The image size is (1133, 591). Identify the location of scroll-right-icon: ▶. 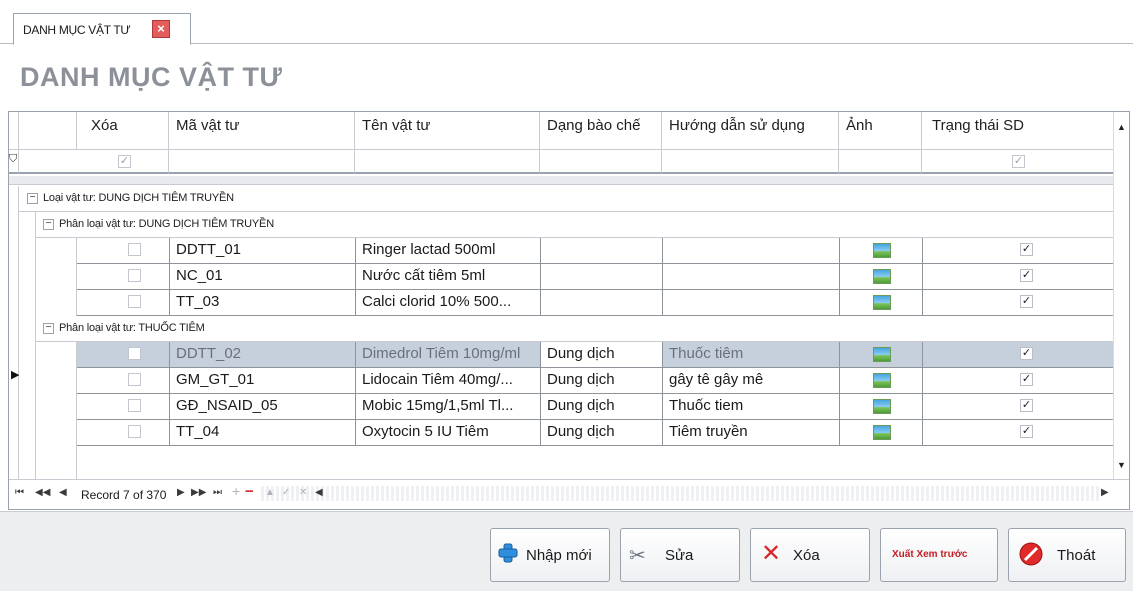
(1105, 492).